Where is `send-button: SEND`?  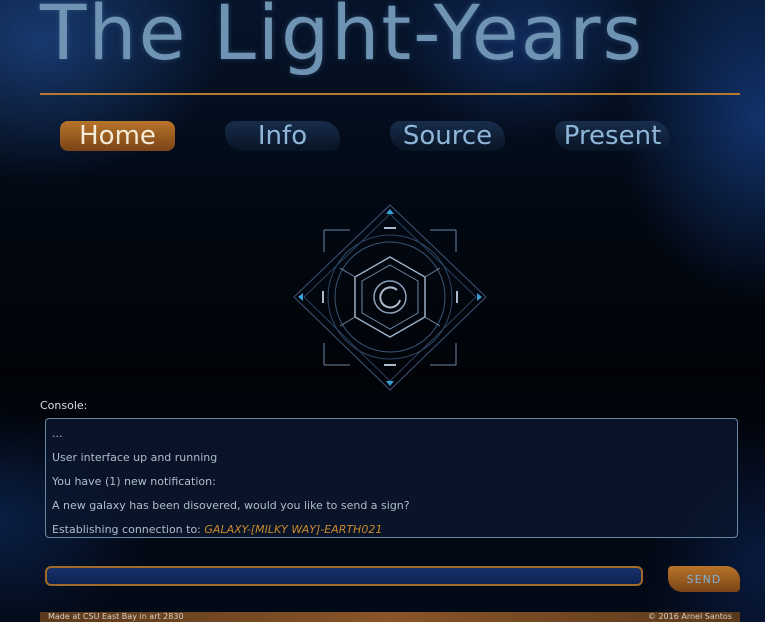
send-button: SEND is located at coordinates (704, 579).